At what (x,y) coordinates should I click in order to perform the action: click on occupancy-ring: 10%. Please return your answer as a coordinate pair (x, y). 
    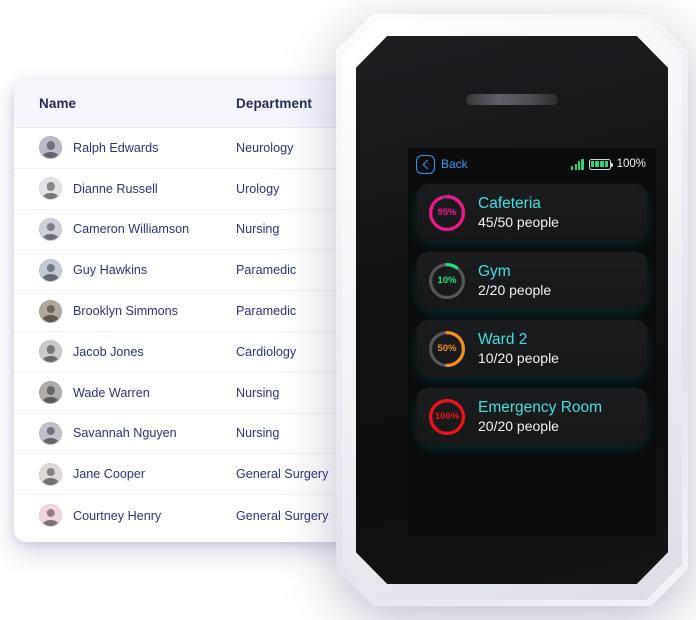
    Looking at the image, I should click on (447, 281).